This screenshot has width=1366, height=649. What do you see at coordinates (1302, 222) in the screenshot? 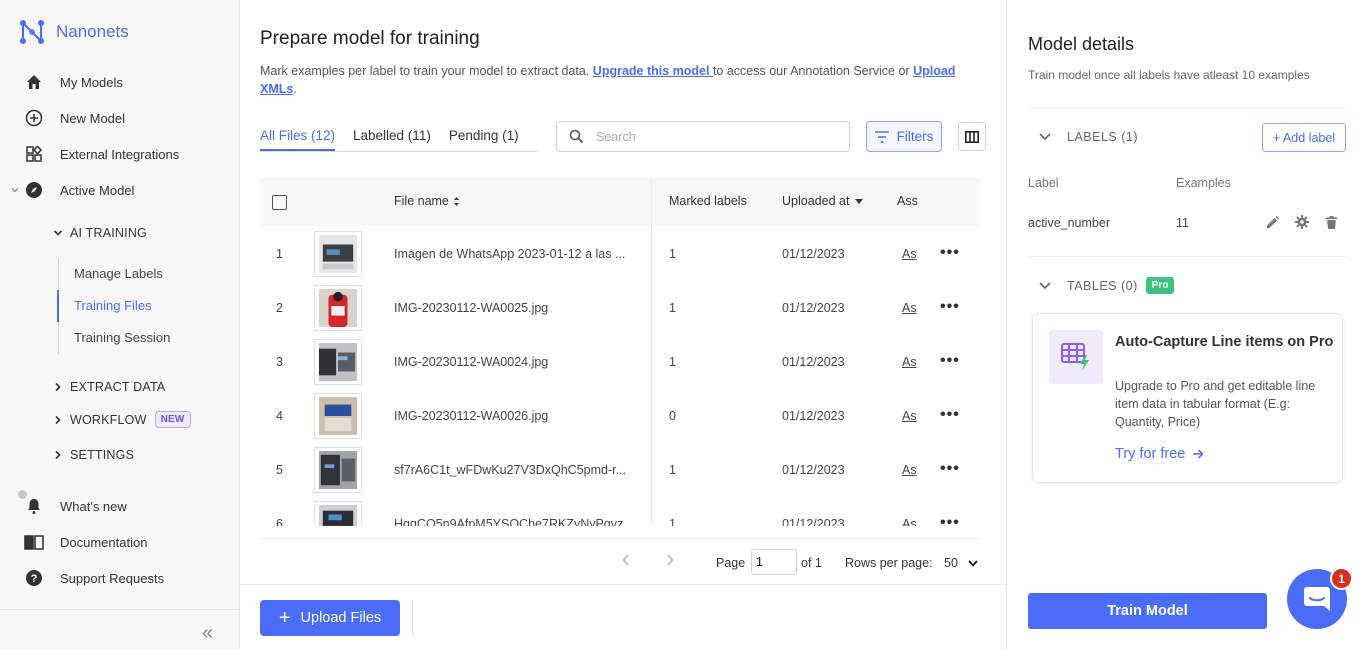
I see `gear-icon` at bounding box center [1302, 222].